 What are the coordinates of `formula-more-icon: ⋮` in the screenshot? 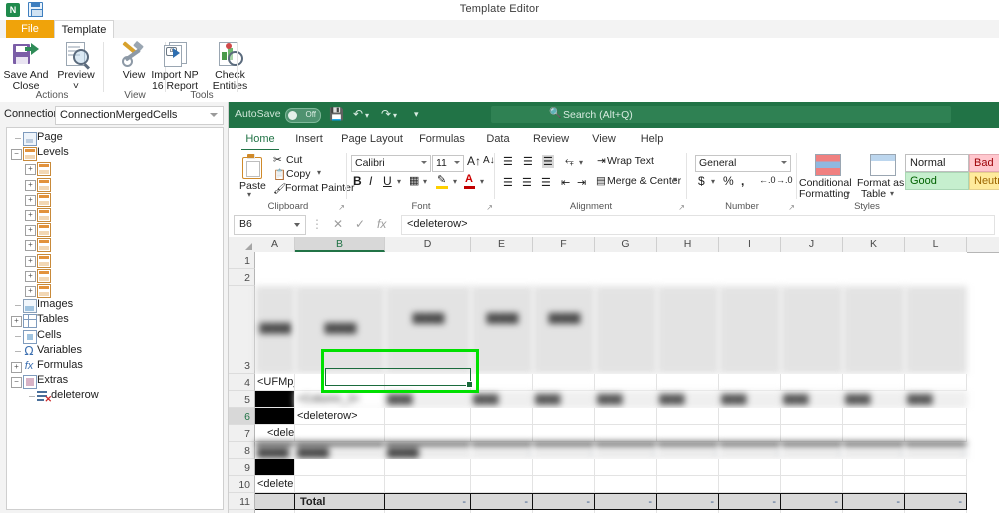 It's located at (317, 224).